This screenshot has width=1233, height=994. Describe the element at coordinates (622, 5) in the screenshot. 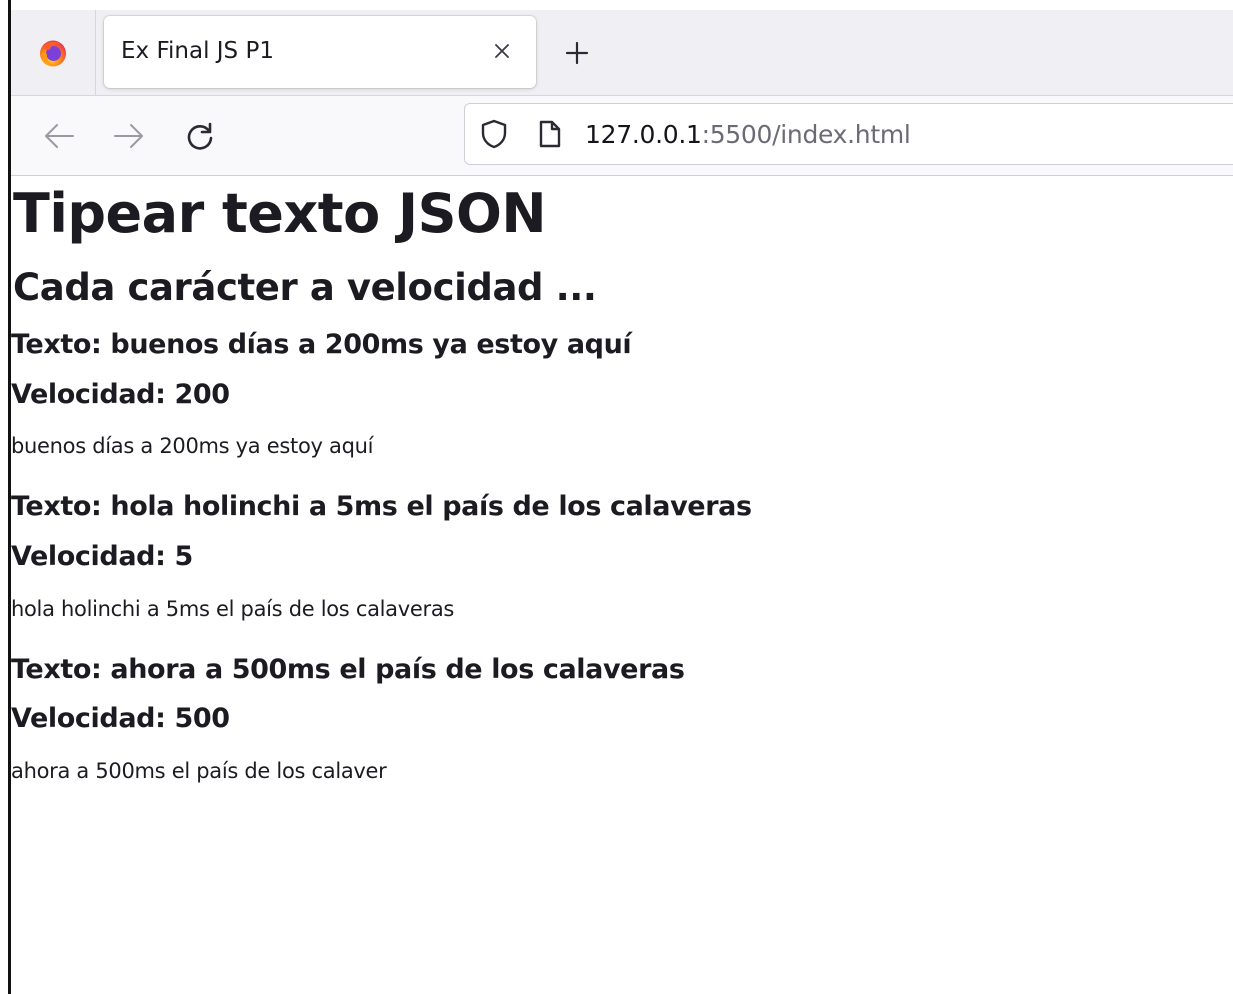

I see `tab-bar-top-strip` at that location.